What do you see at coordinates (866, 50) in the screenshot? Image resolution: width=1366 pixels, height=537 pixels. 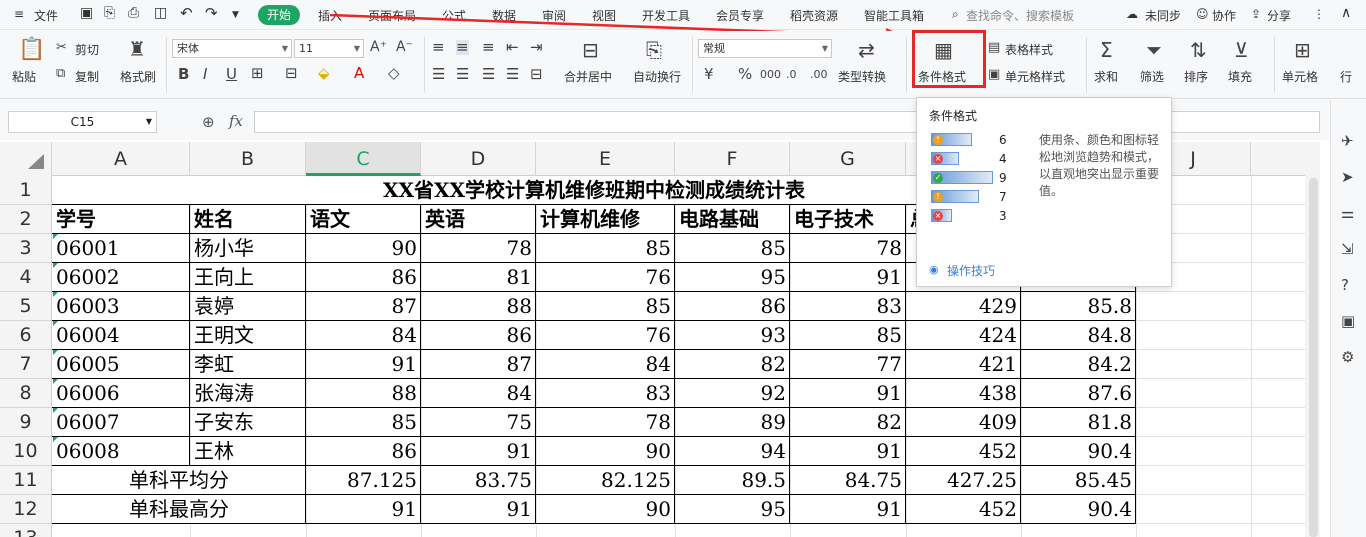 I see `convert-icon: ⇄` at bounding box center [866, 50].